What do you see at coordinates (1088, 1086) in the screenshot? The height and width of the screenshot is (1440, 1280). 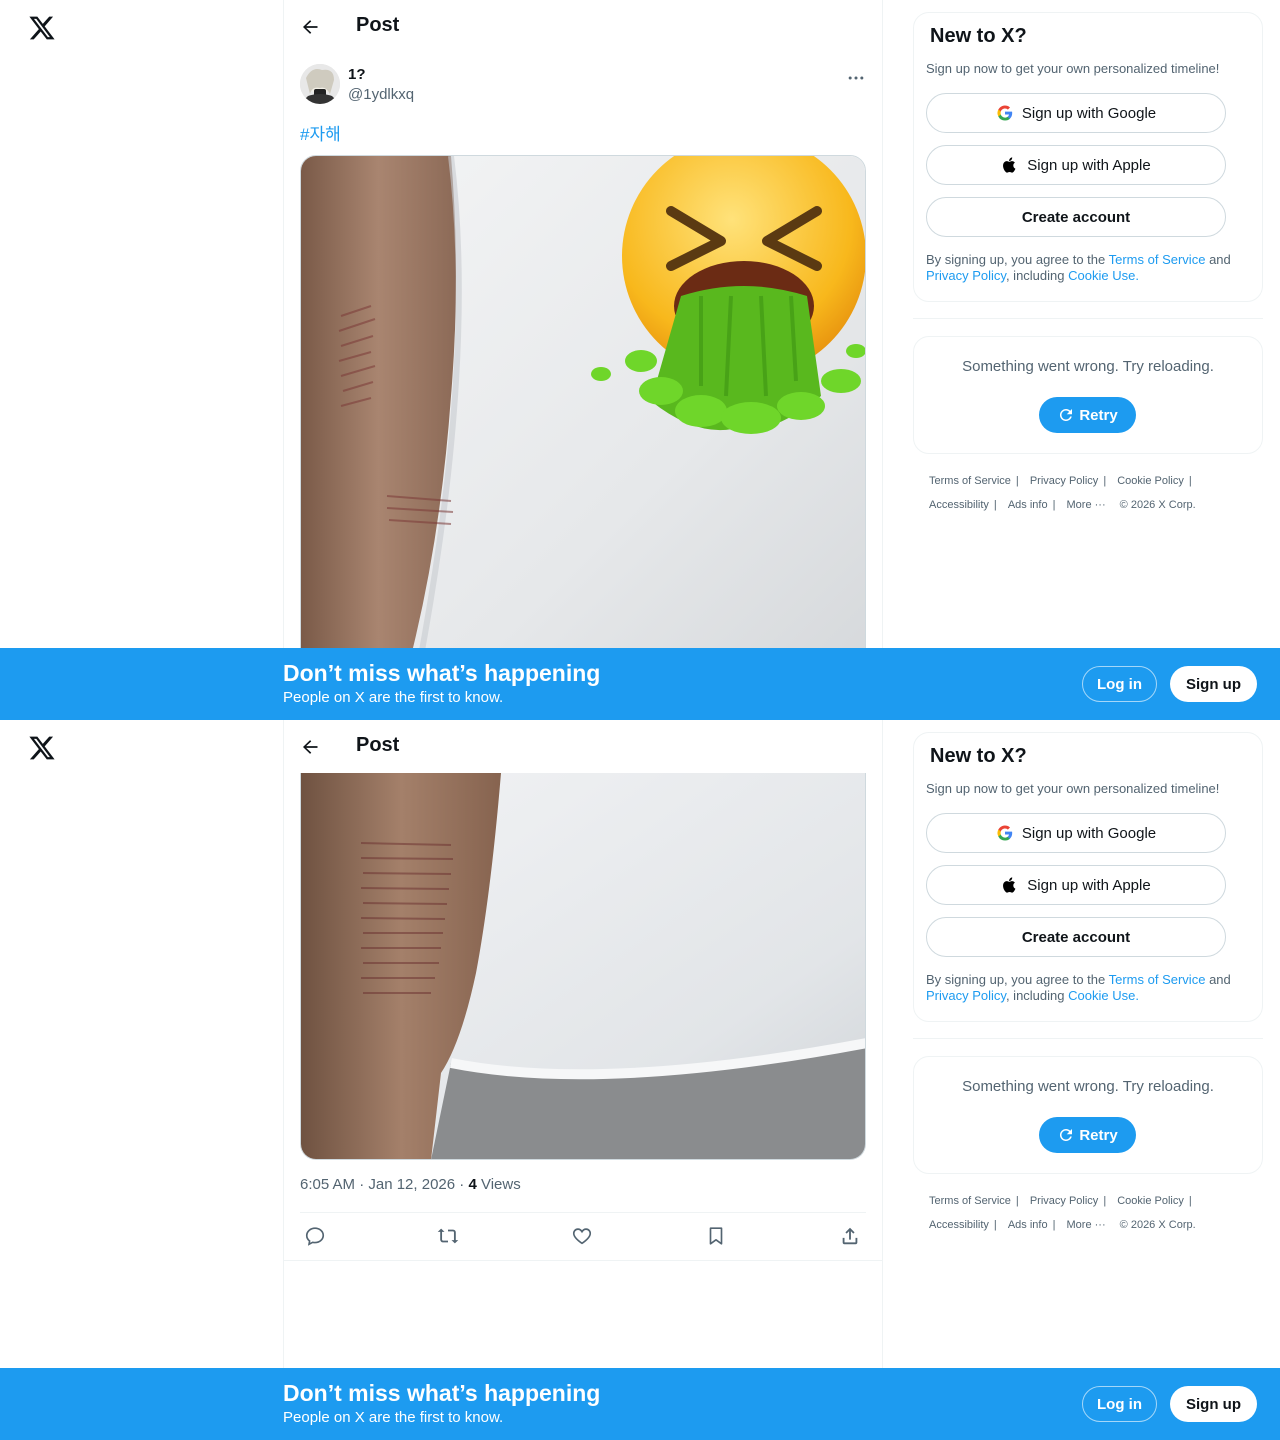 I see `error-message: Something went wrong. Try reloading.` at bounding box center [1088, 1086].